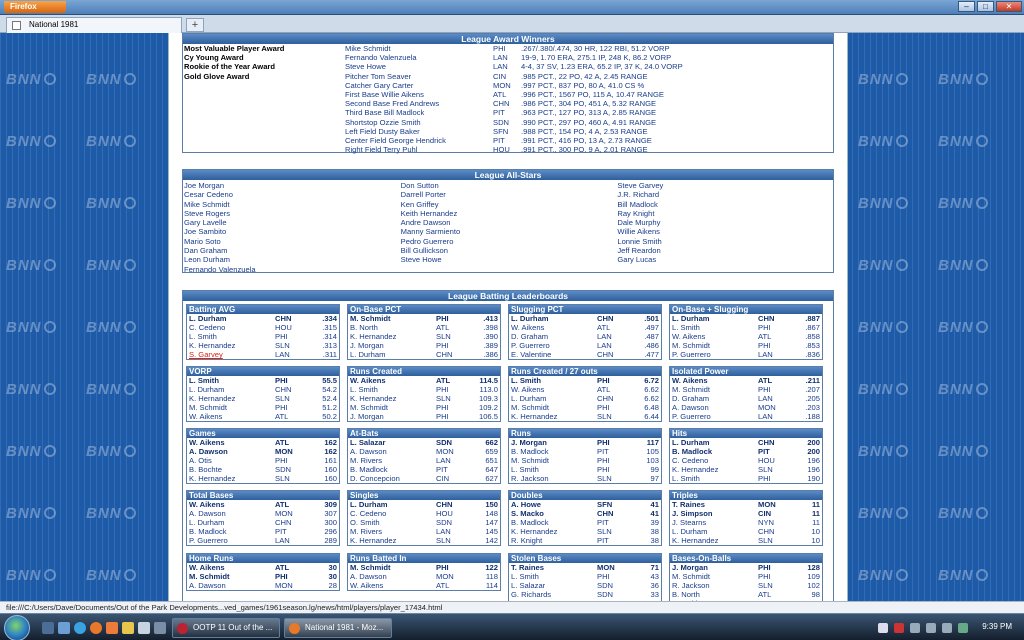  I want to click on tab-national-1981: National 1981, so click(94, 25).